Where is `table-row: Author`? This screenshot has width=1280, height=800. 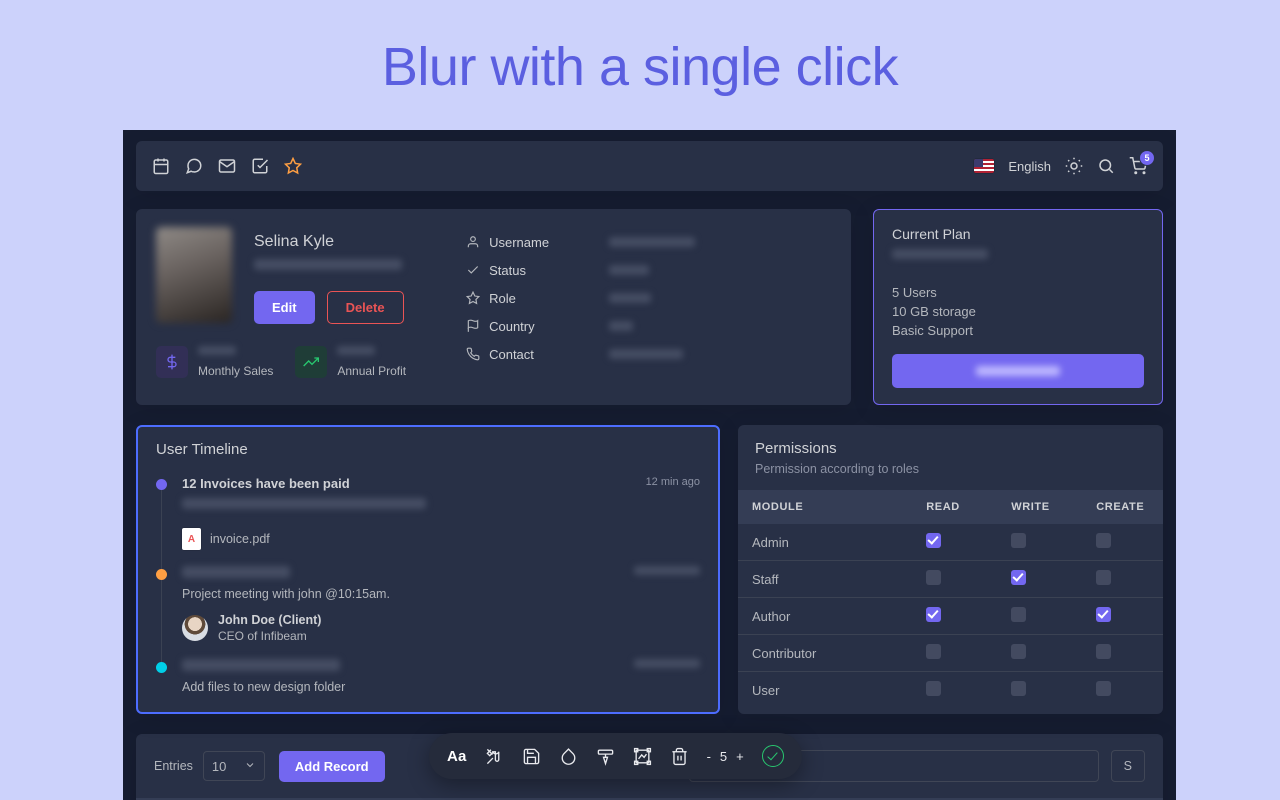 table-row: Author is located at coordinates (950, 616).